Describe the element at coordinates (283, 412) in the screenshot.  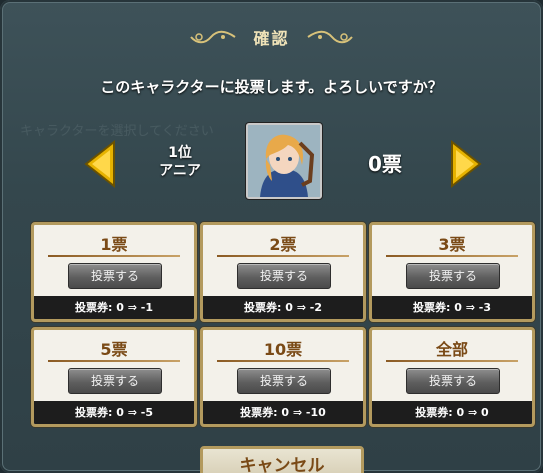
I see `ticket-info: 投票券: 0 ⇒ -10` at that location.